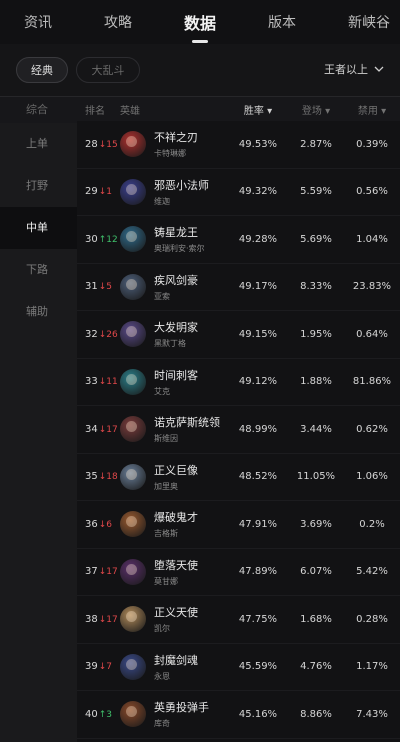 Image resolution: width=400 pixels, height=742 pixels. What do you see at coordinates (187, 423) in the screenshot?
I see `hero-name: 诺克萨斯统领` at bounding box center [187, 423].